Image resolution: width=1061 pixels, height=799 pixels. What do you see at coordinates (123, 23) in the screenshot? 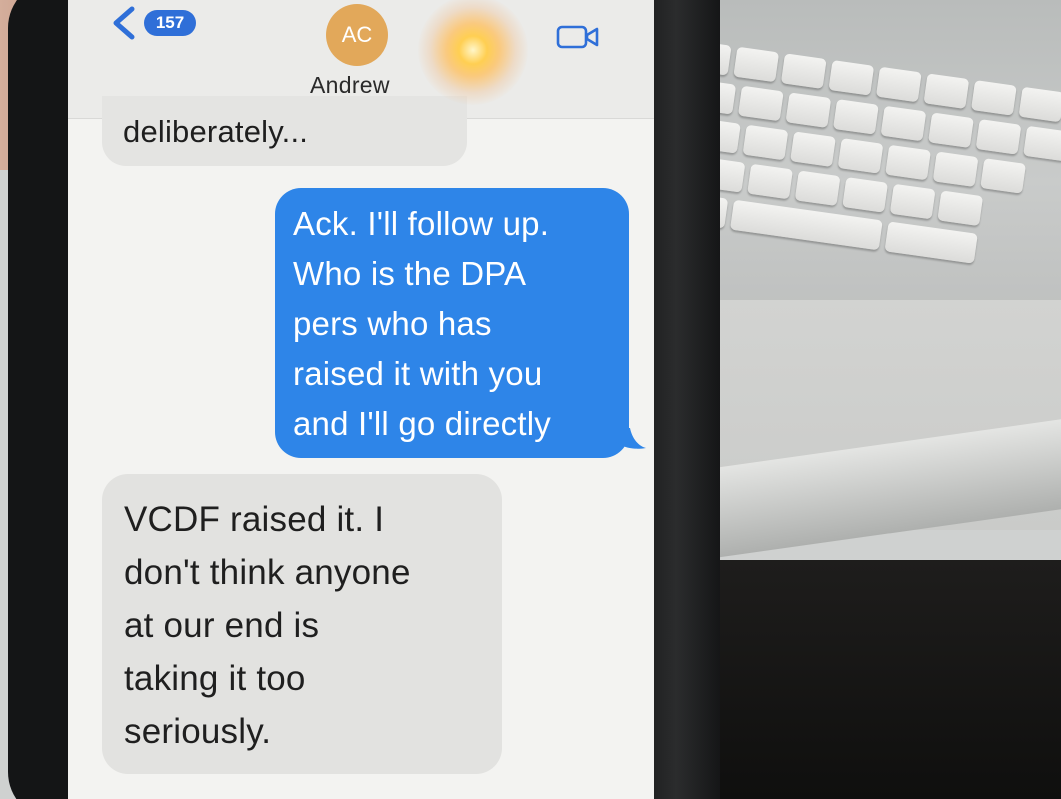
I see `back-chevron-icon` at bounding box center [123, 23].